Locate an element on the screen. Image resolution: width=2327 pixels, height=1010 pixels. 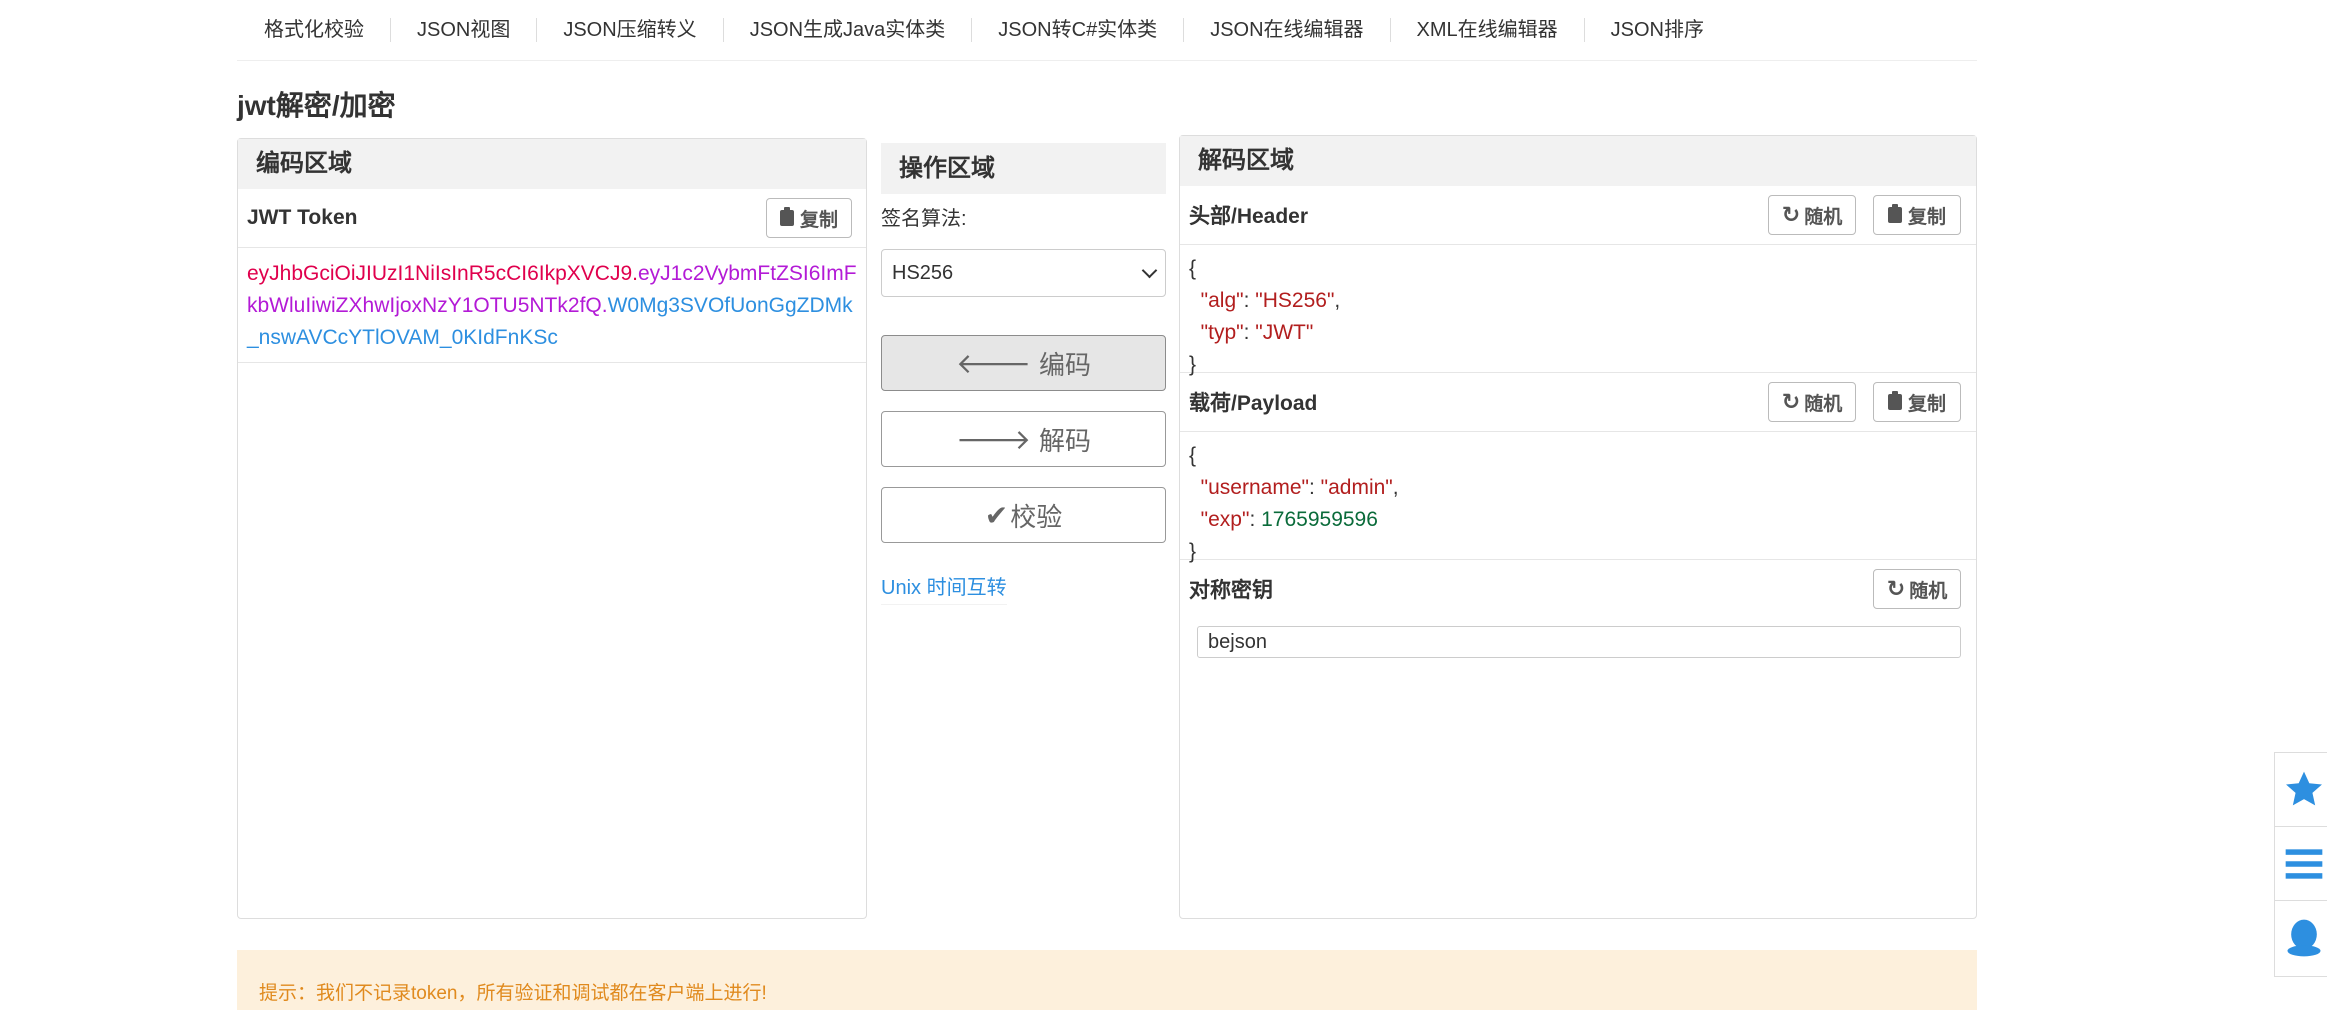
header-random-button: ↻ 随机 is located at coordinates (1812, 215).